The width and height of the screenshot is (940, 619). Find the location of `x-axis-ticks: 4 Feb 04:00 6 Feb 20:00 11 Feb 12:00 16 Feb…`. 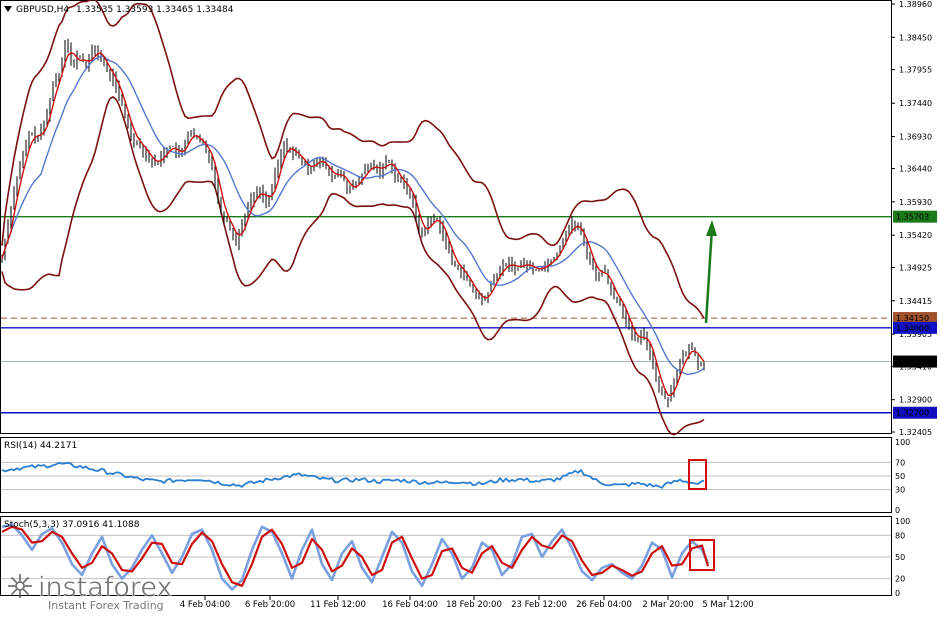

x-axis-ticks: 4 Feb 04:00 6 Feb 20:00 11 Feb 12:00 16 Feb… is located at coordinates (467, 603).